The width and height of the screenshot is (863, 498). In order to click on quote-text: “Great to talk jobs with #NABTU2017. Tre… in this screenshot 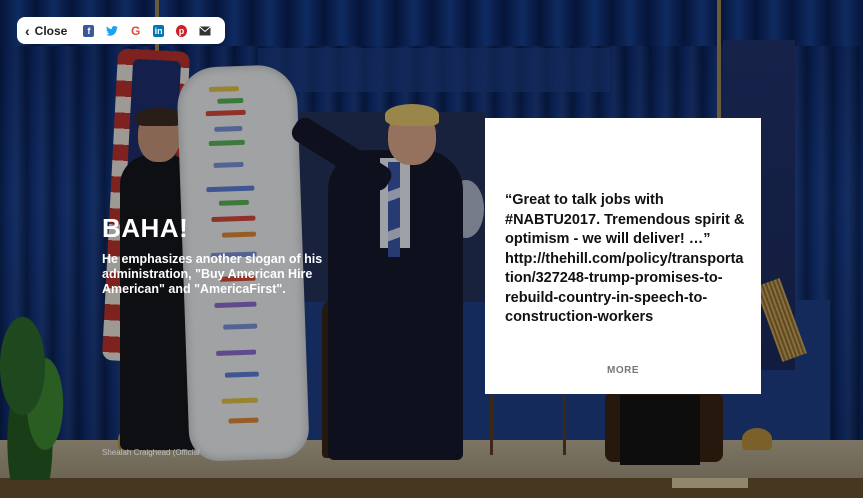, I will do `click(625, 258)`.